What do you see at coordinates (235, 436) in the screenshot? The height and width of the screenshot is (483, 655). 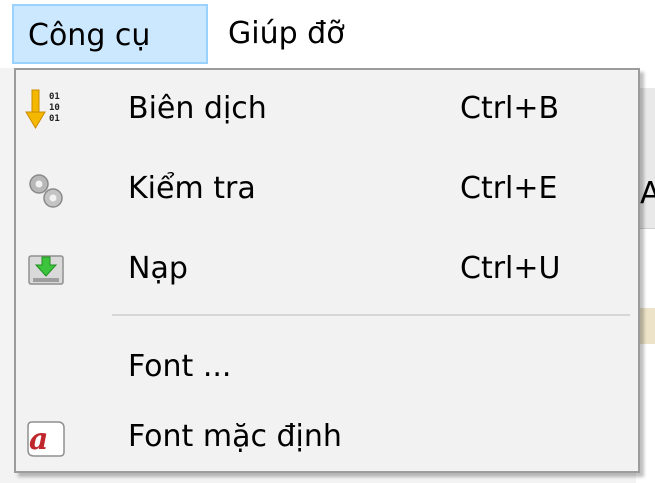 I see `menu-item-label: Font mặc định` at bounding box center [235, 436].